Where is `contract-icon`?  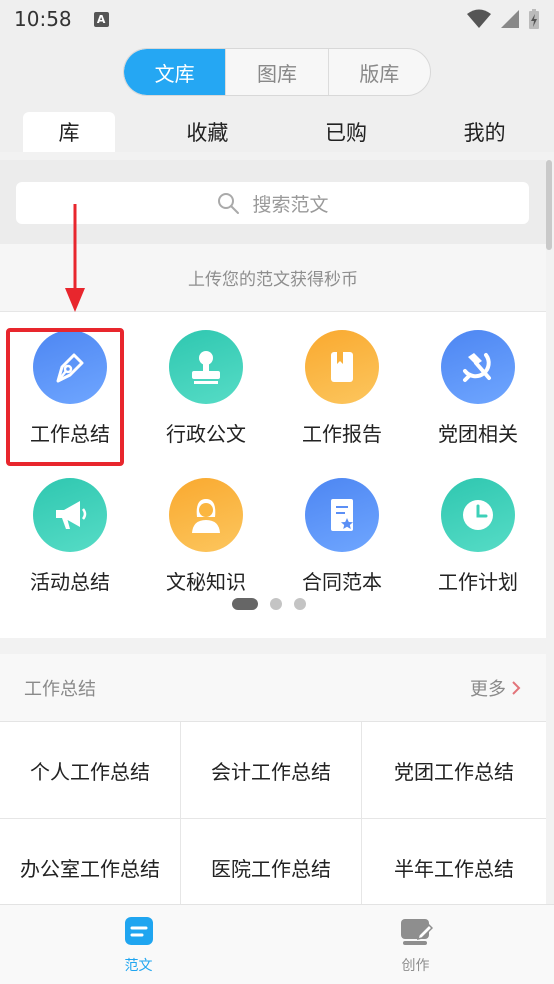
contract-icon is located at coordinates (342, 515).